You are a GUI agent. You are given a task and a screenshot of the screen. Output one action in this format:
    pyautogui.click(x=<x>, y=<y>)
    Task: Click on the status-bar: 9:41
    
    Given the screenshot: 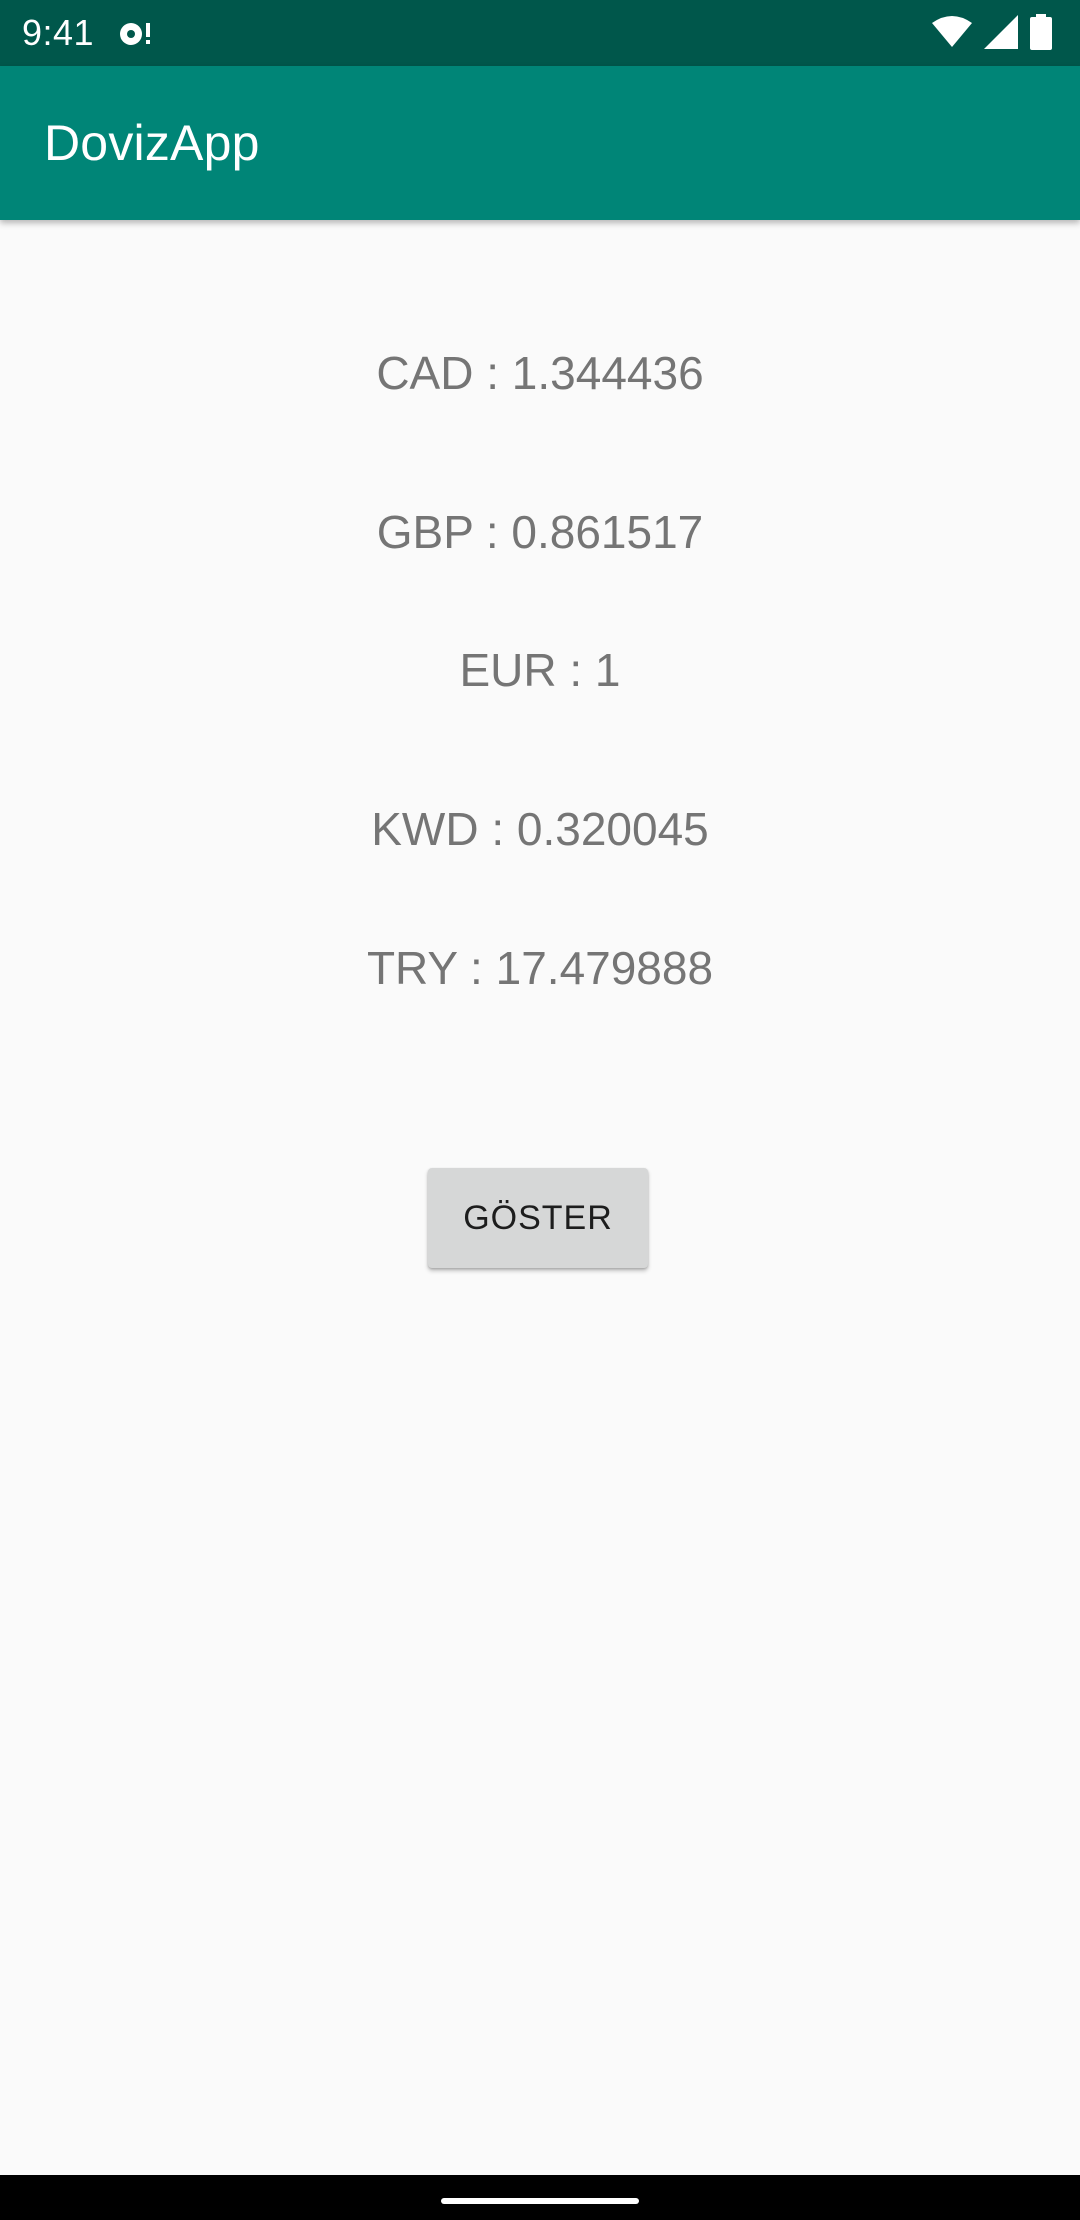 What is the action you would take?
    pyautogui.click(x=540, y=33)
    